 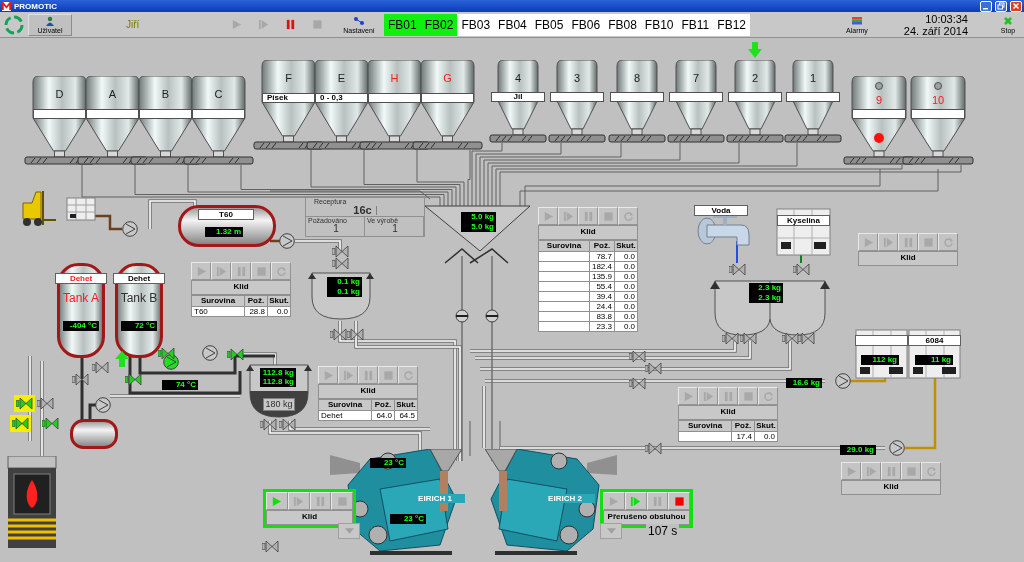 I want to click on close-button, so click(x=1016, y=6).